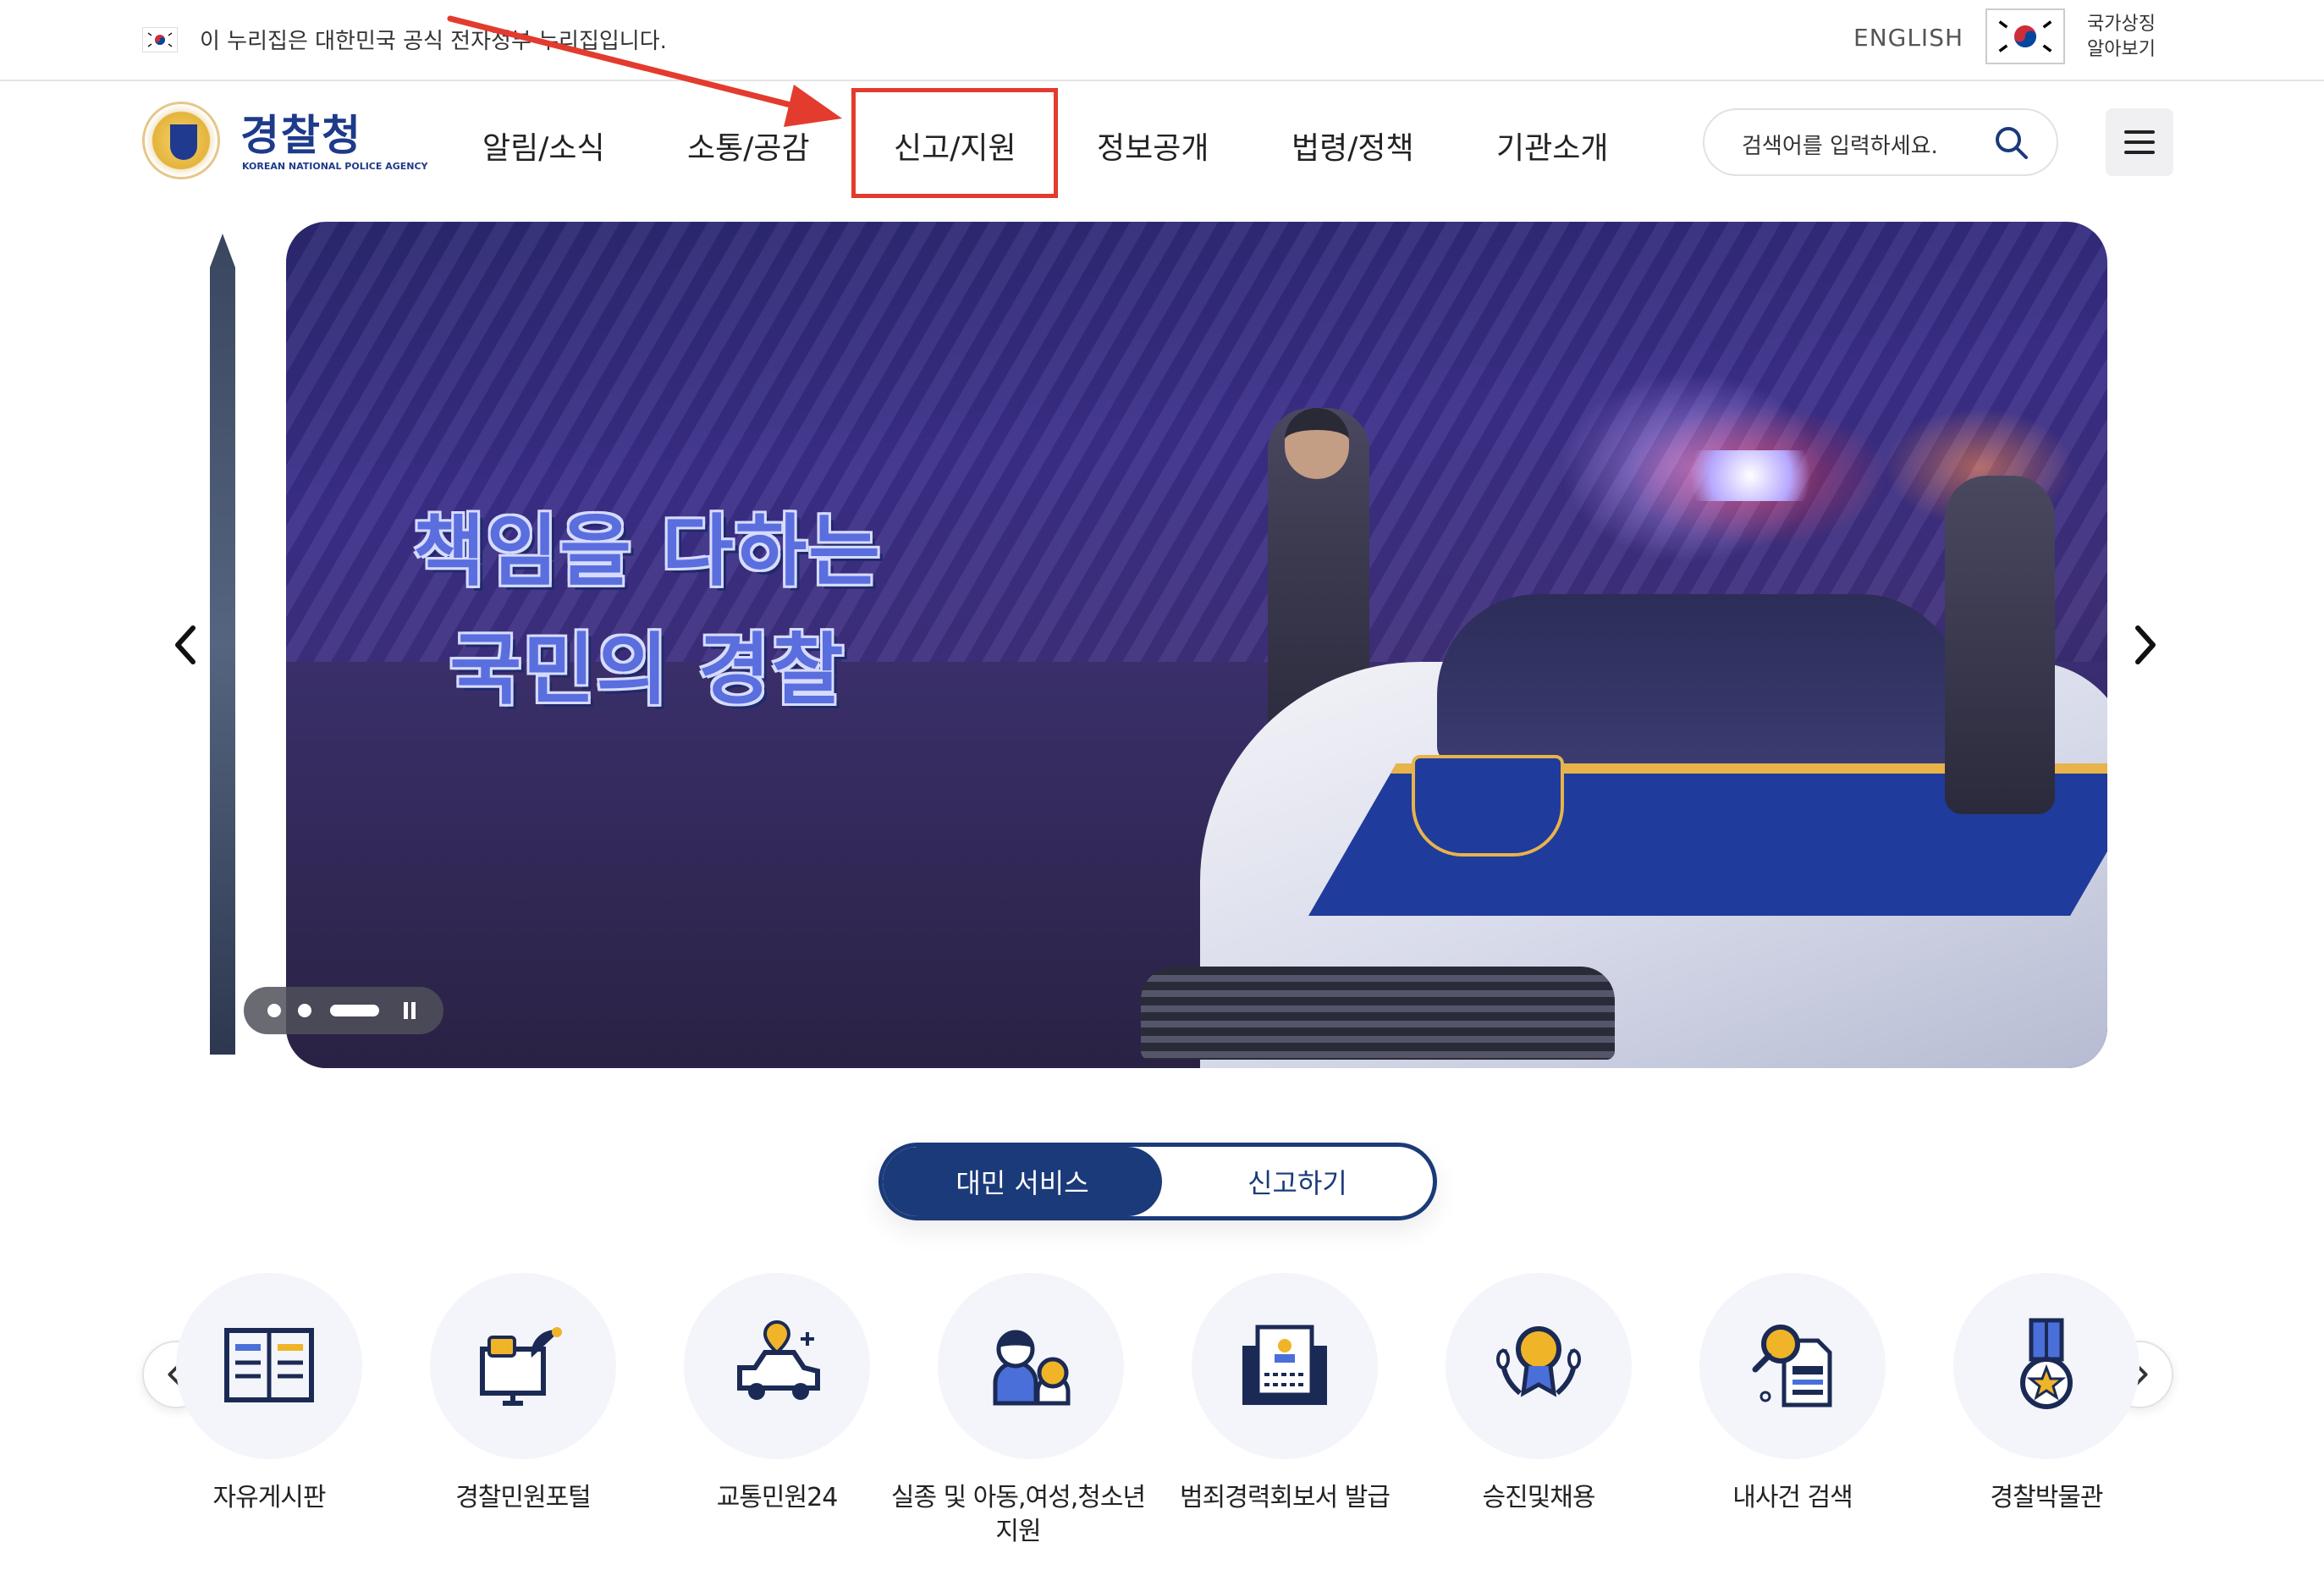 Image resolution: width=2324 pixels, height=1581 pixels. I want to click on certificate-icon, so click(1284, 1365).